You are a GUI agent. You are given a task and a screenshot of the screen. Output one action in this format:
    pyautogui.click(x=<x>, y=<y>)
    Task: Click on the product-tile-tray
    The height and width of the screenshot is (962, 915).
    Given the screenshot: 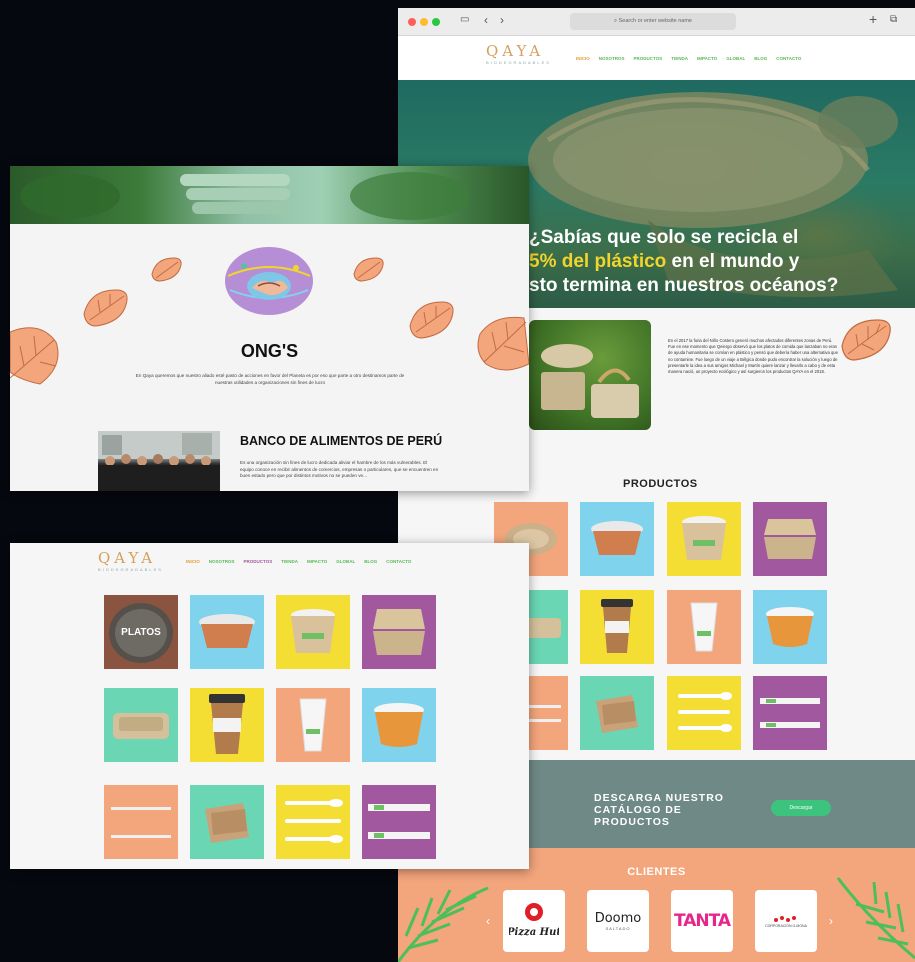 What is the action you would take?
    pyautogui.click(x=141, y=725)
    